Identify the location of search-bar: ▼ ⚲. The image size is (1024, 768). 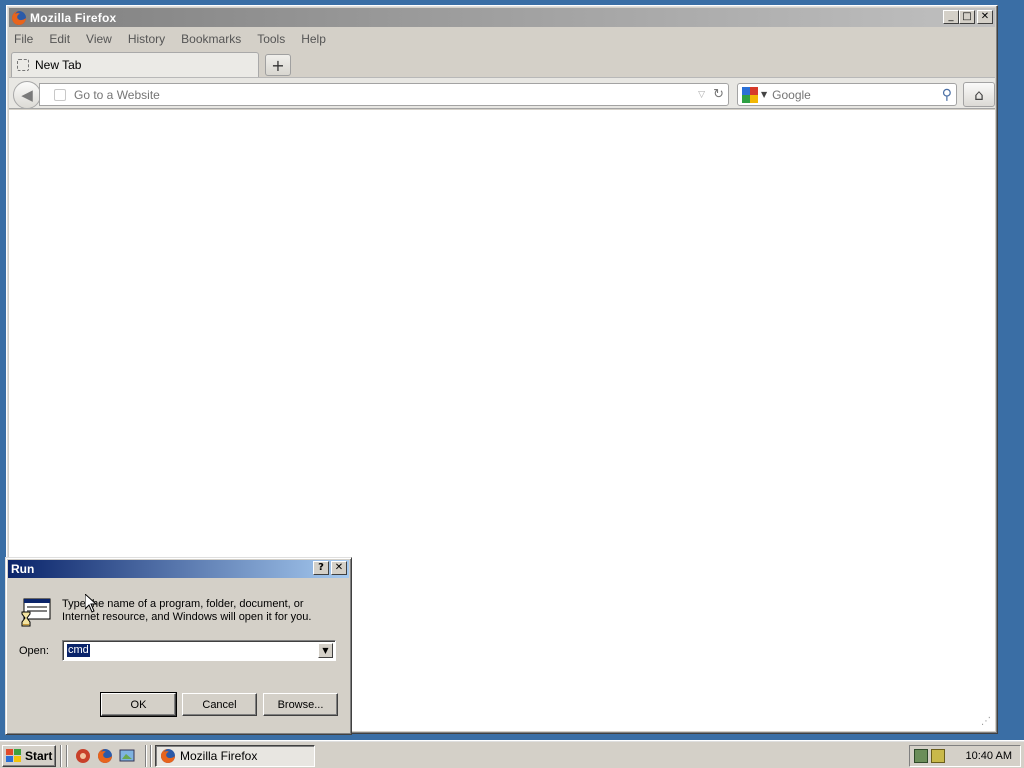
(847, 94).